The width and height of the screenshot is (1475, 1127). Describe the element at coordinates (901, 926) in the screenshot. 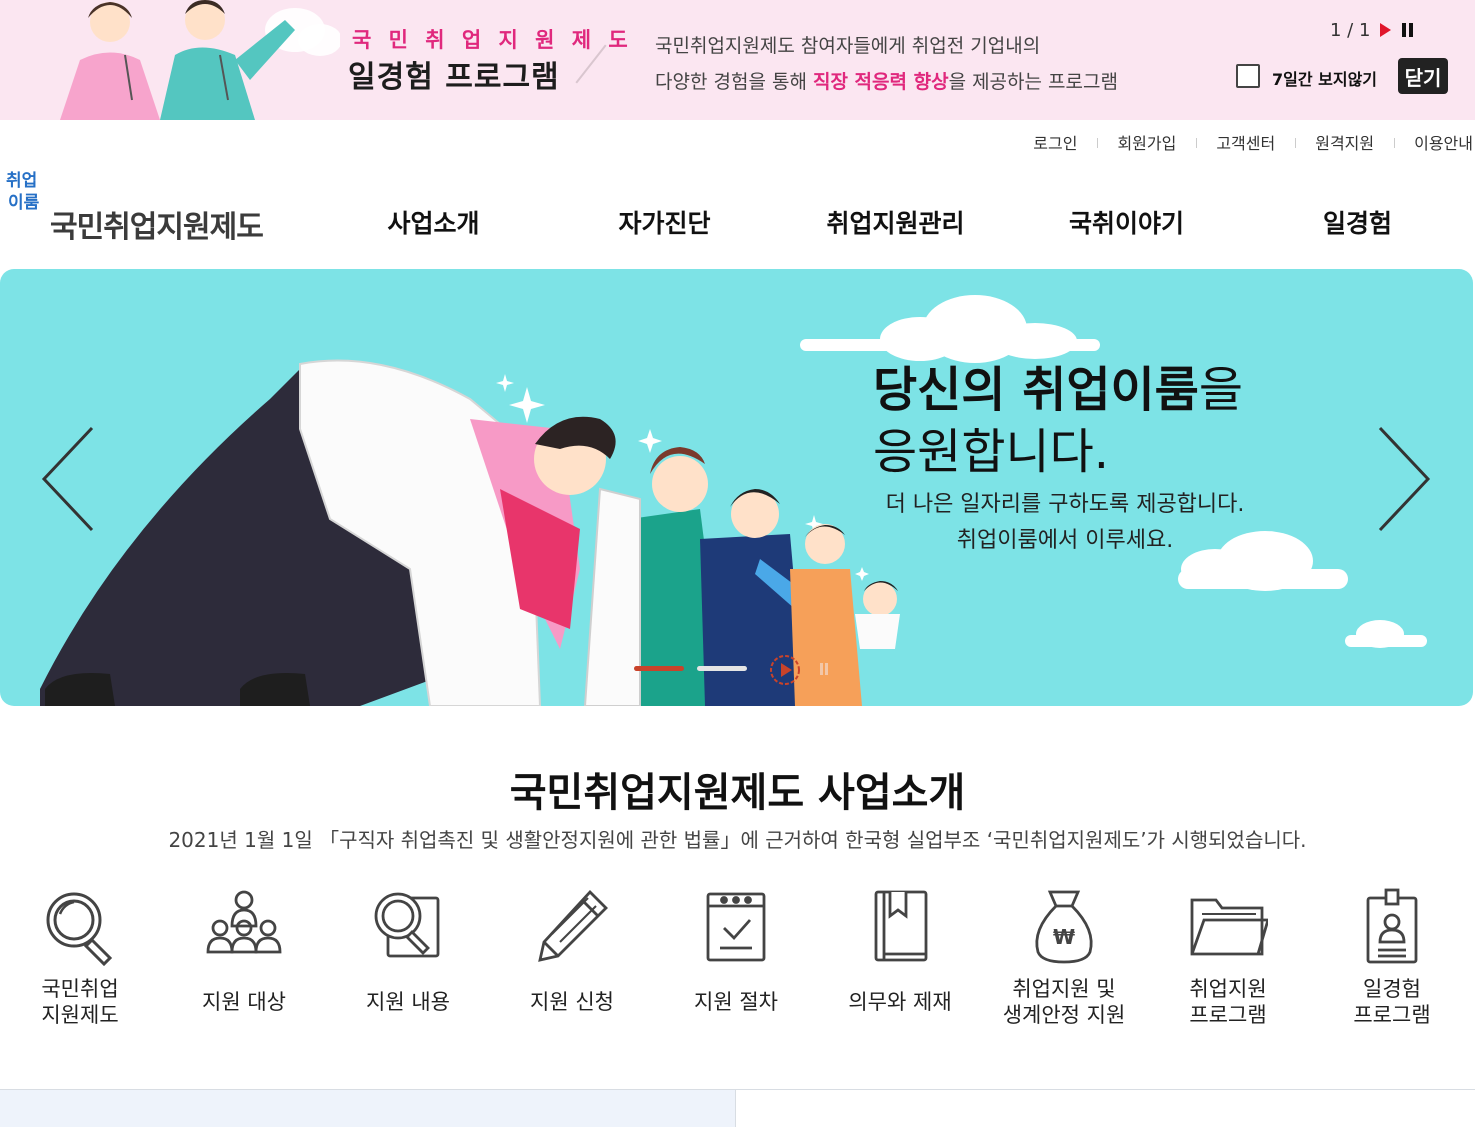

I see `book-icon` at that location.